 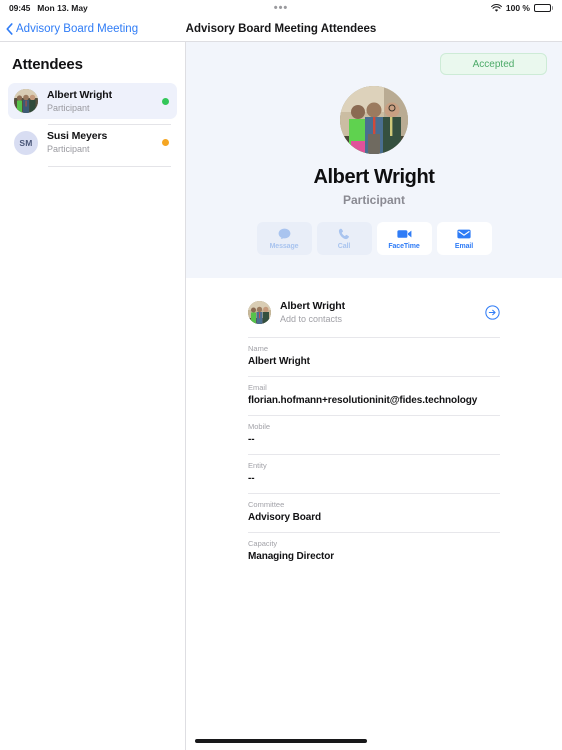 I want to click on facetime-button-label: FaceTime, so click(x=404, y=246).